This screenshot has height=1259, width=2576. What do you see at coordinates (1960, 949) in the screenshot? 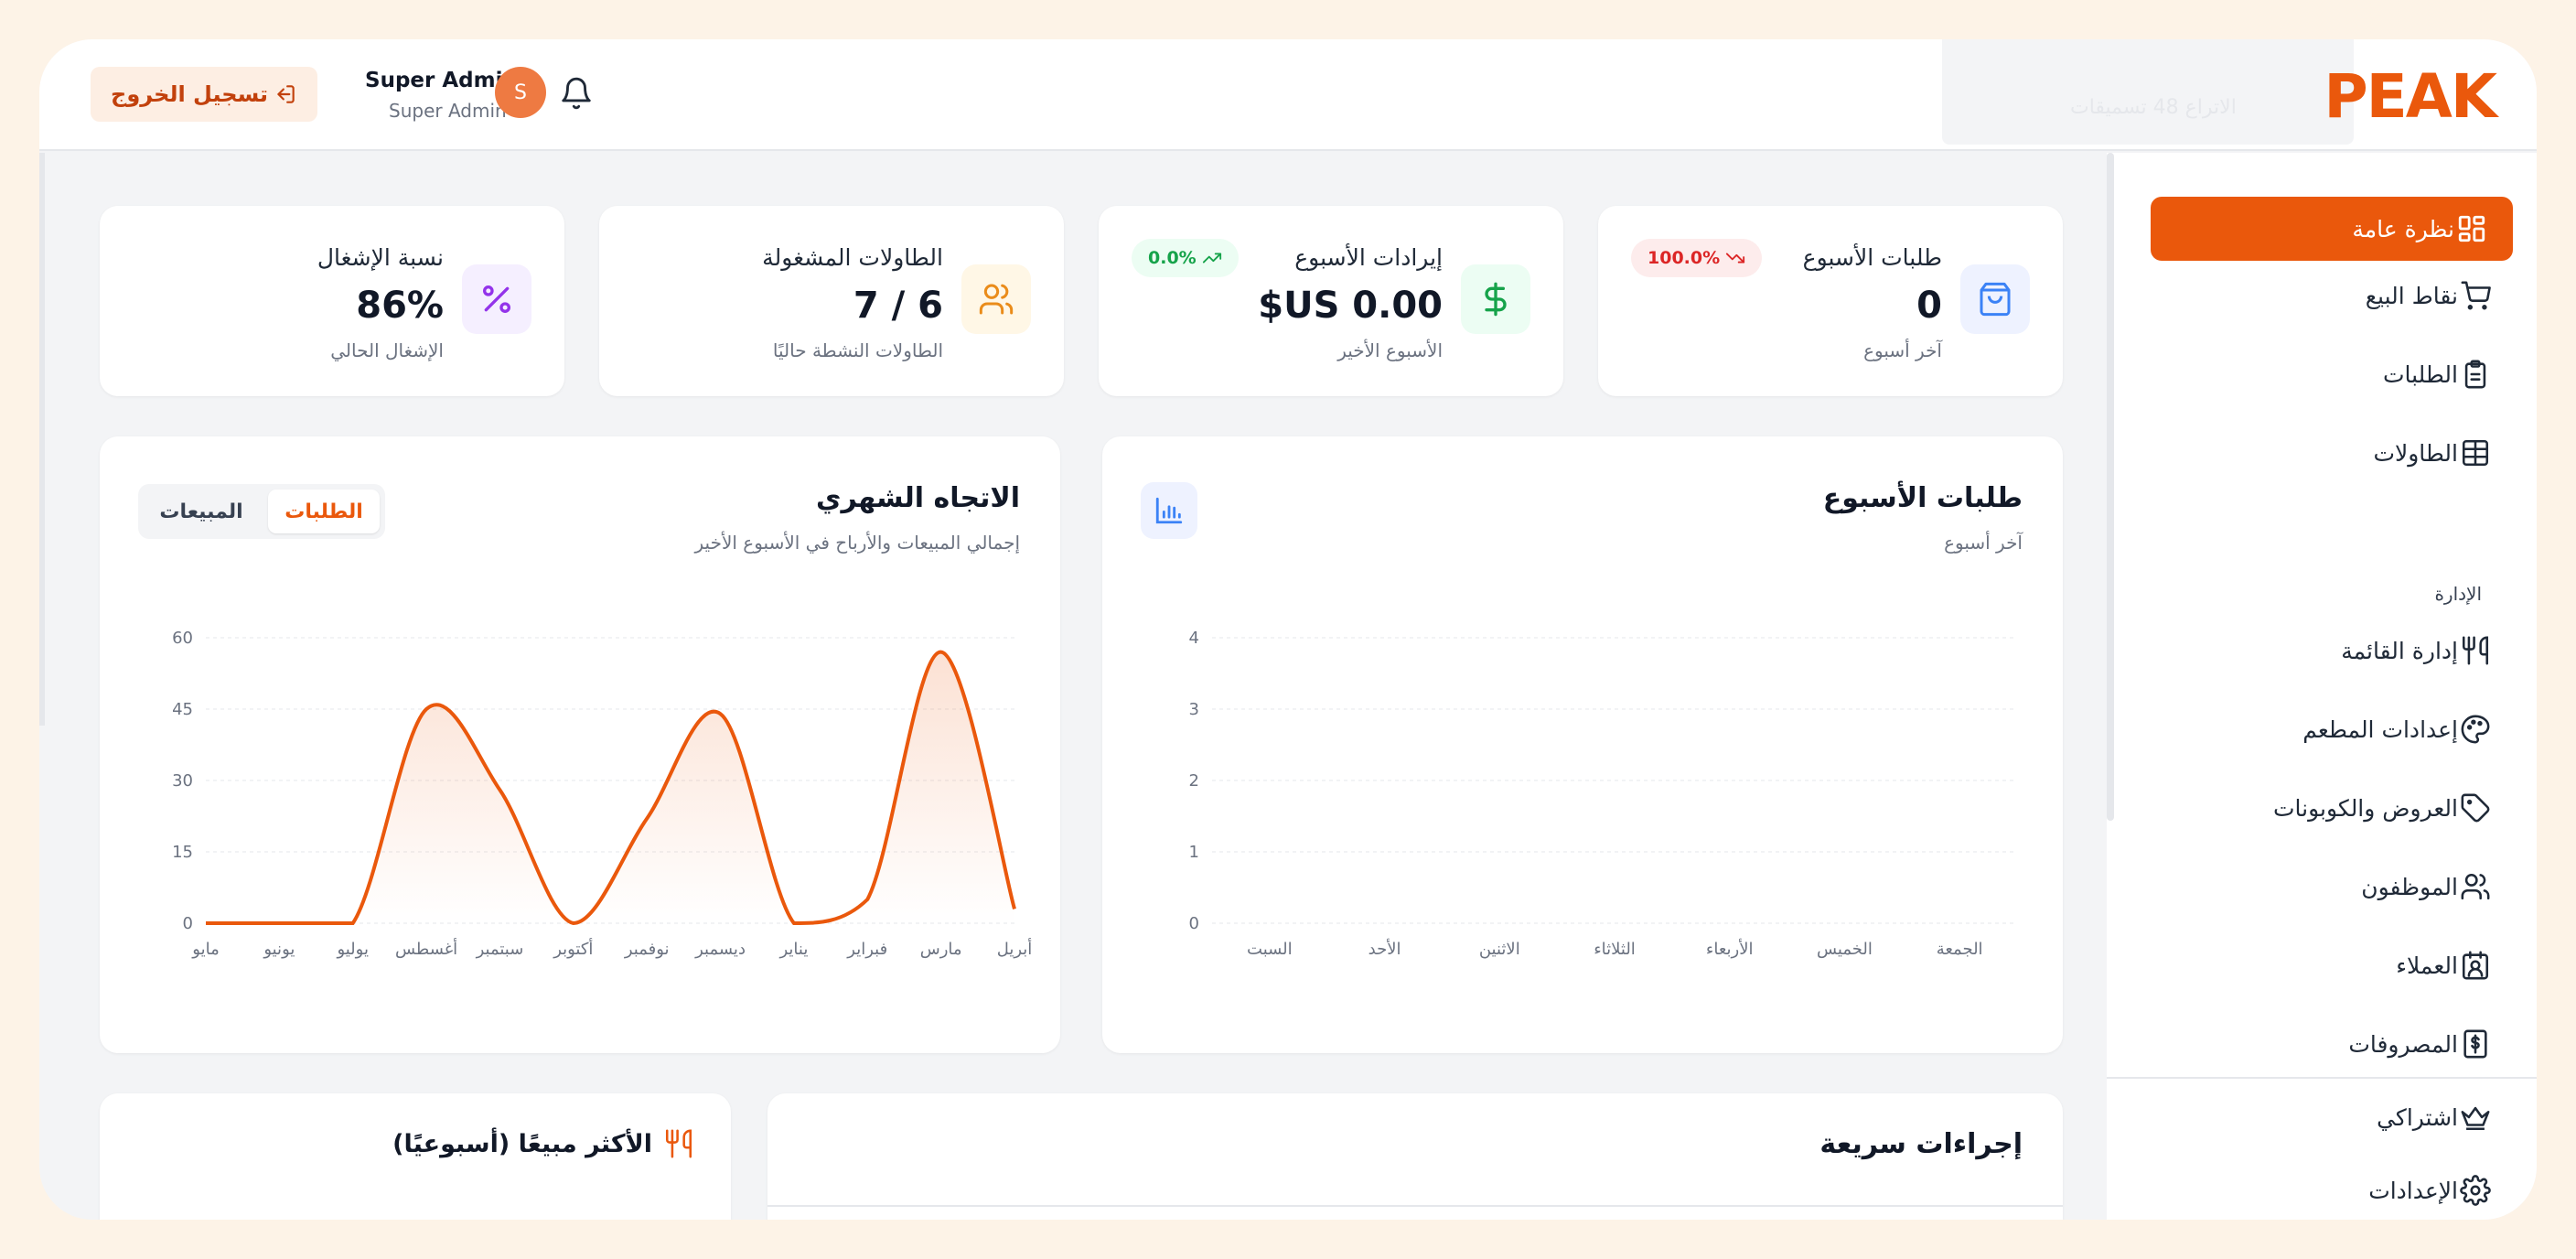
I see `x-tick-label: الجمعة` at bounding box center [1960, 949].